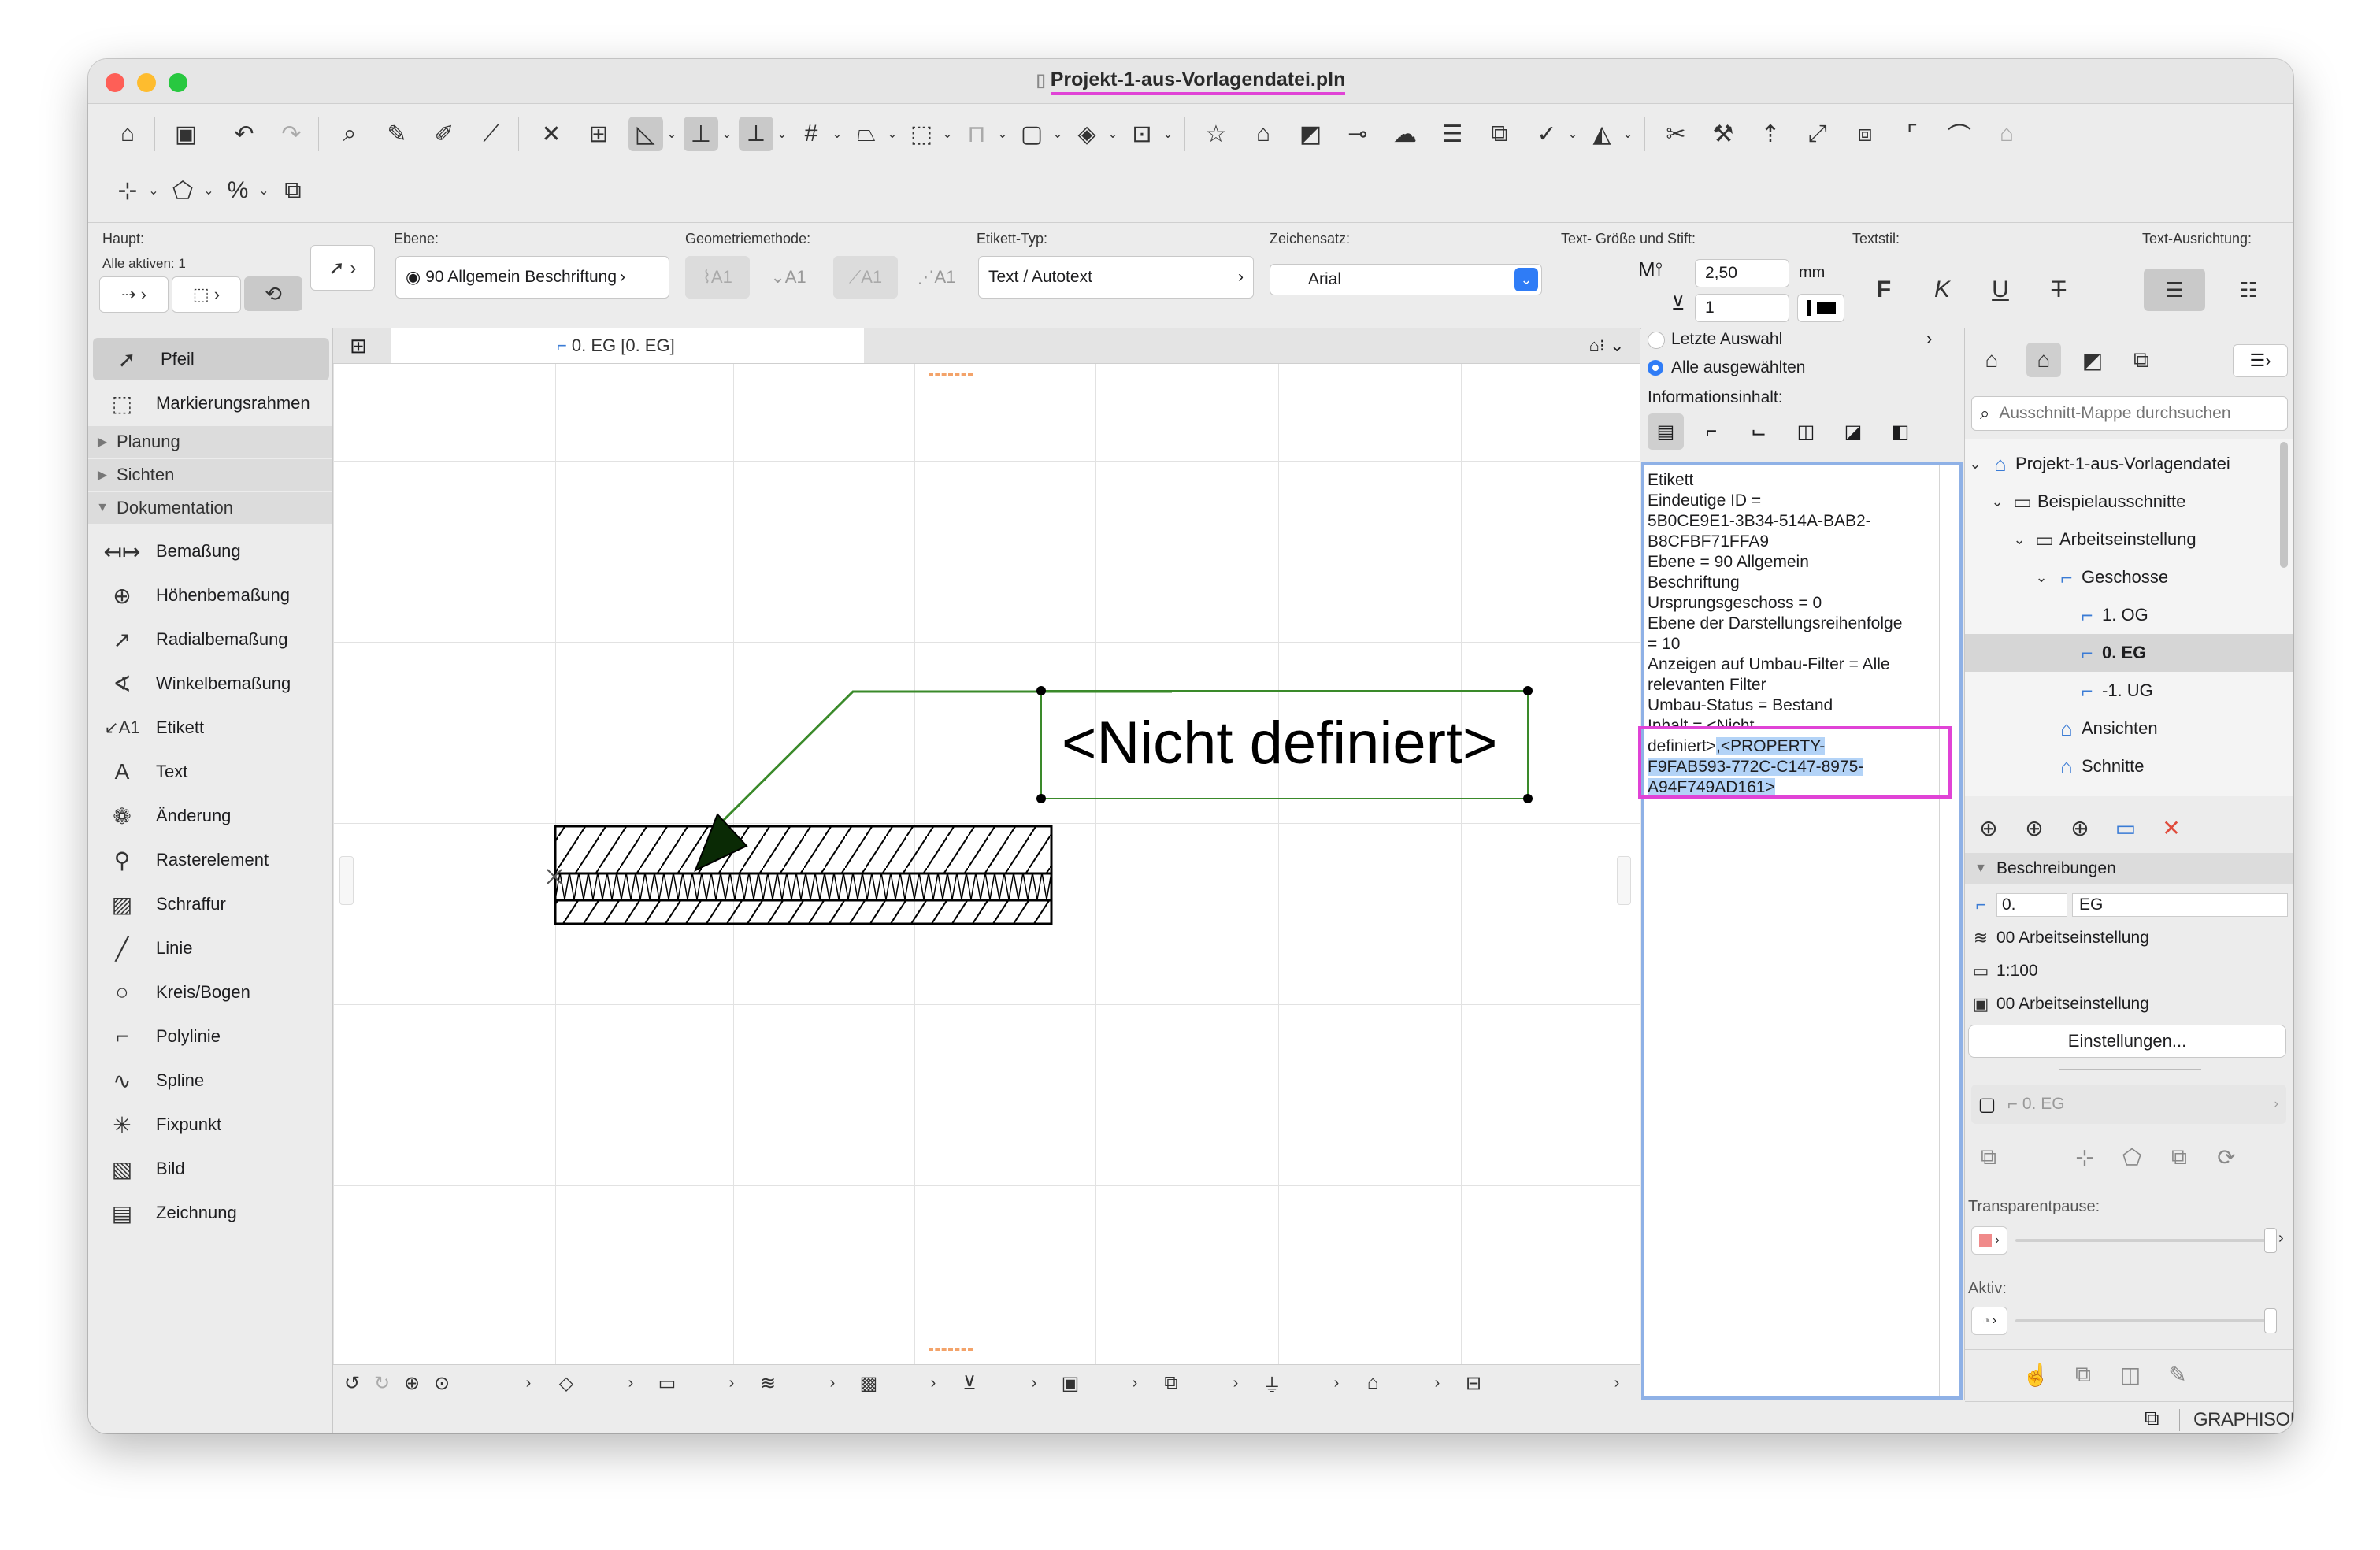 Image resolution: width=2380 pixels, height=1550 pixels. I want to click on window-stack-icon: ⧉, so click(2152, 1419).